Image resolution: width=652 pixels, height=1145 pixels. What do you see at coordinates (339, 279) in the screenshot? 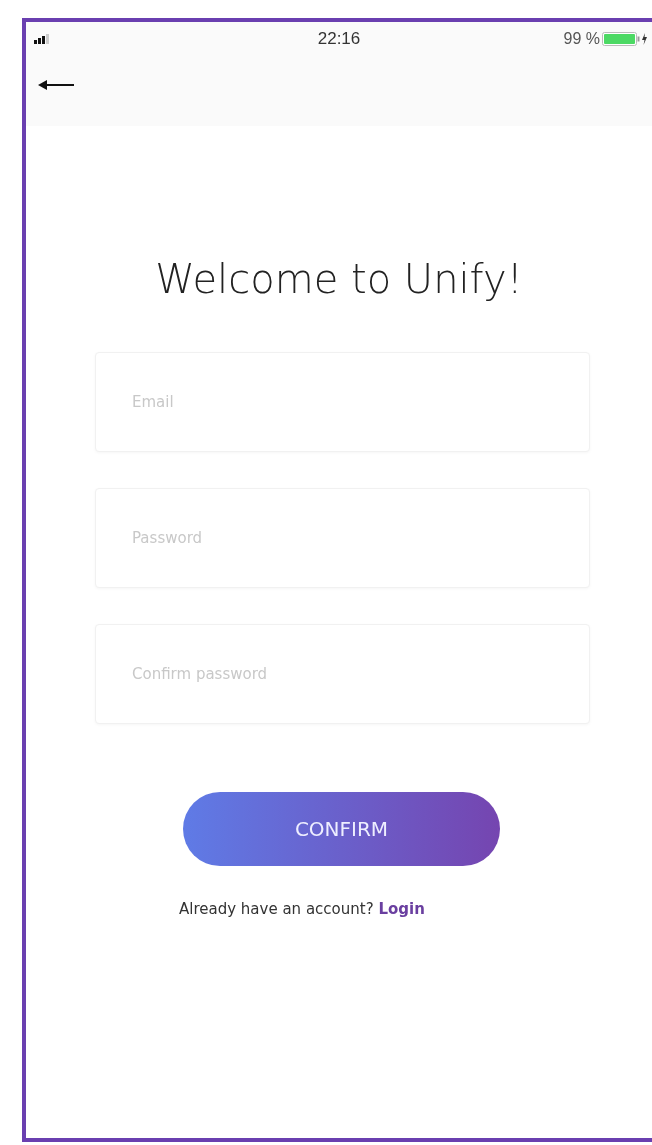
I see `welcome-title: Welcome to Unify!` at bounding box center [339, 279].